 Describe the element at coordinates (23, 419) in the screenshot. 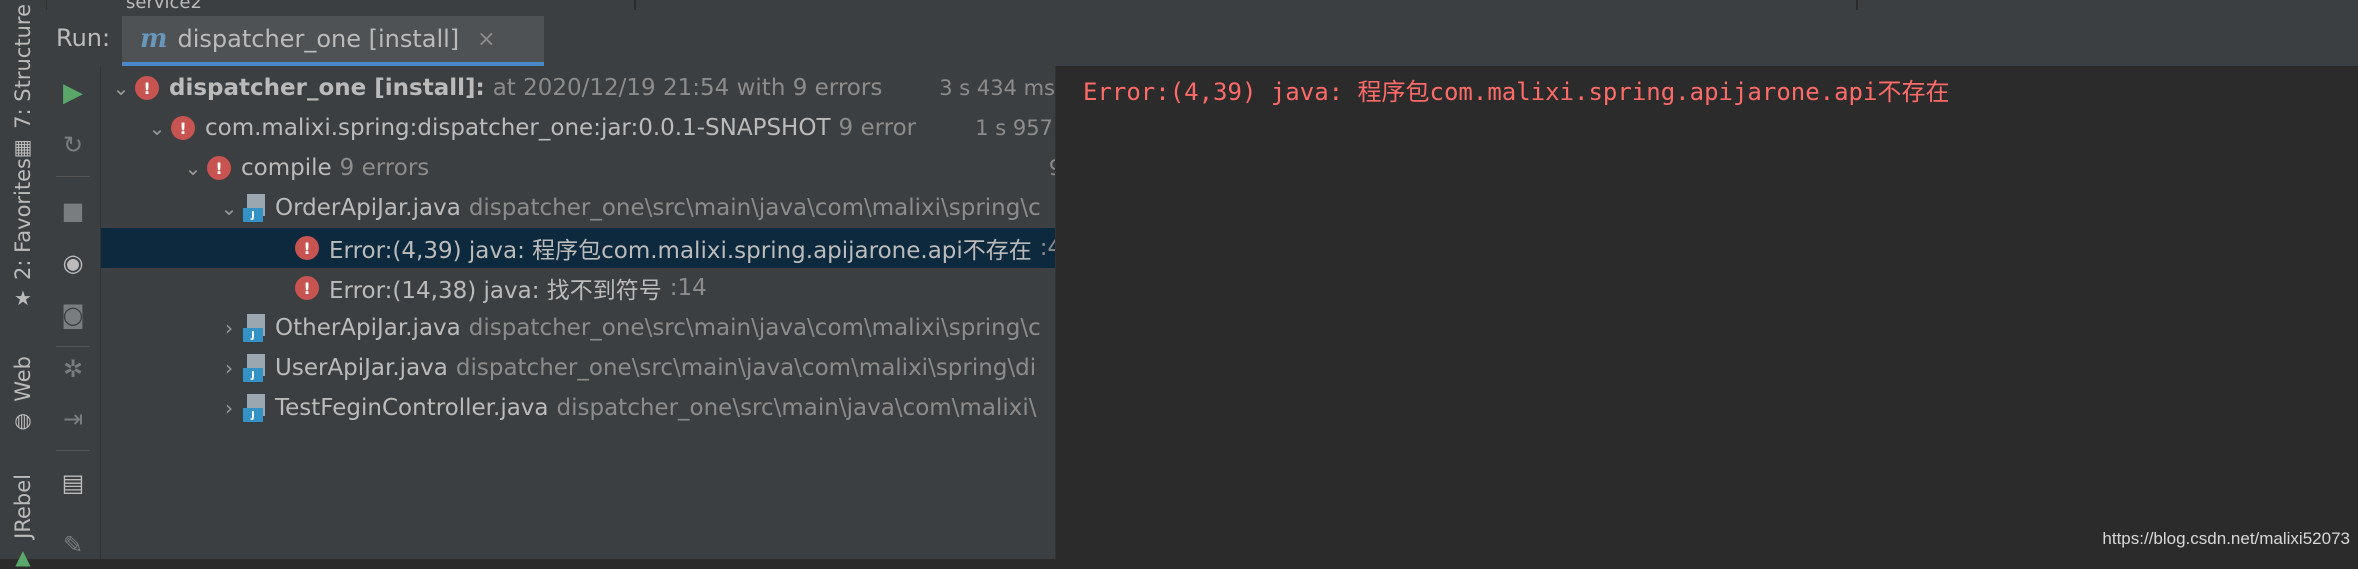

I see `globe-icon: ◍` at that location.